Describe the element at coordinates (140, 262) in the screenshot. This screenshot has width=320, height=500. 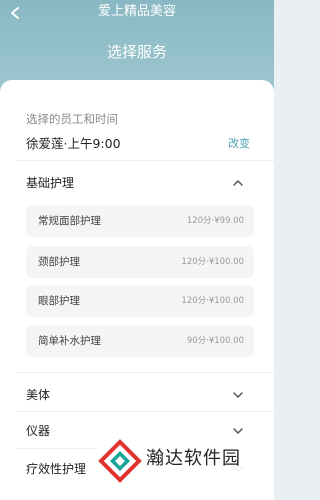
I see `service-item: 颈部护理 120分·¥100.00` at that location.